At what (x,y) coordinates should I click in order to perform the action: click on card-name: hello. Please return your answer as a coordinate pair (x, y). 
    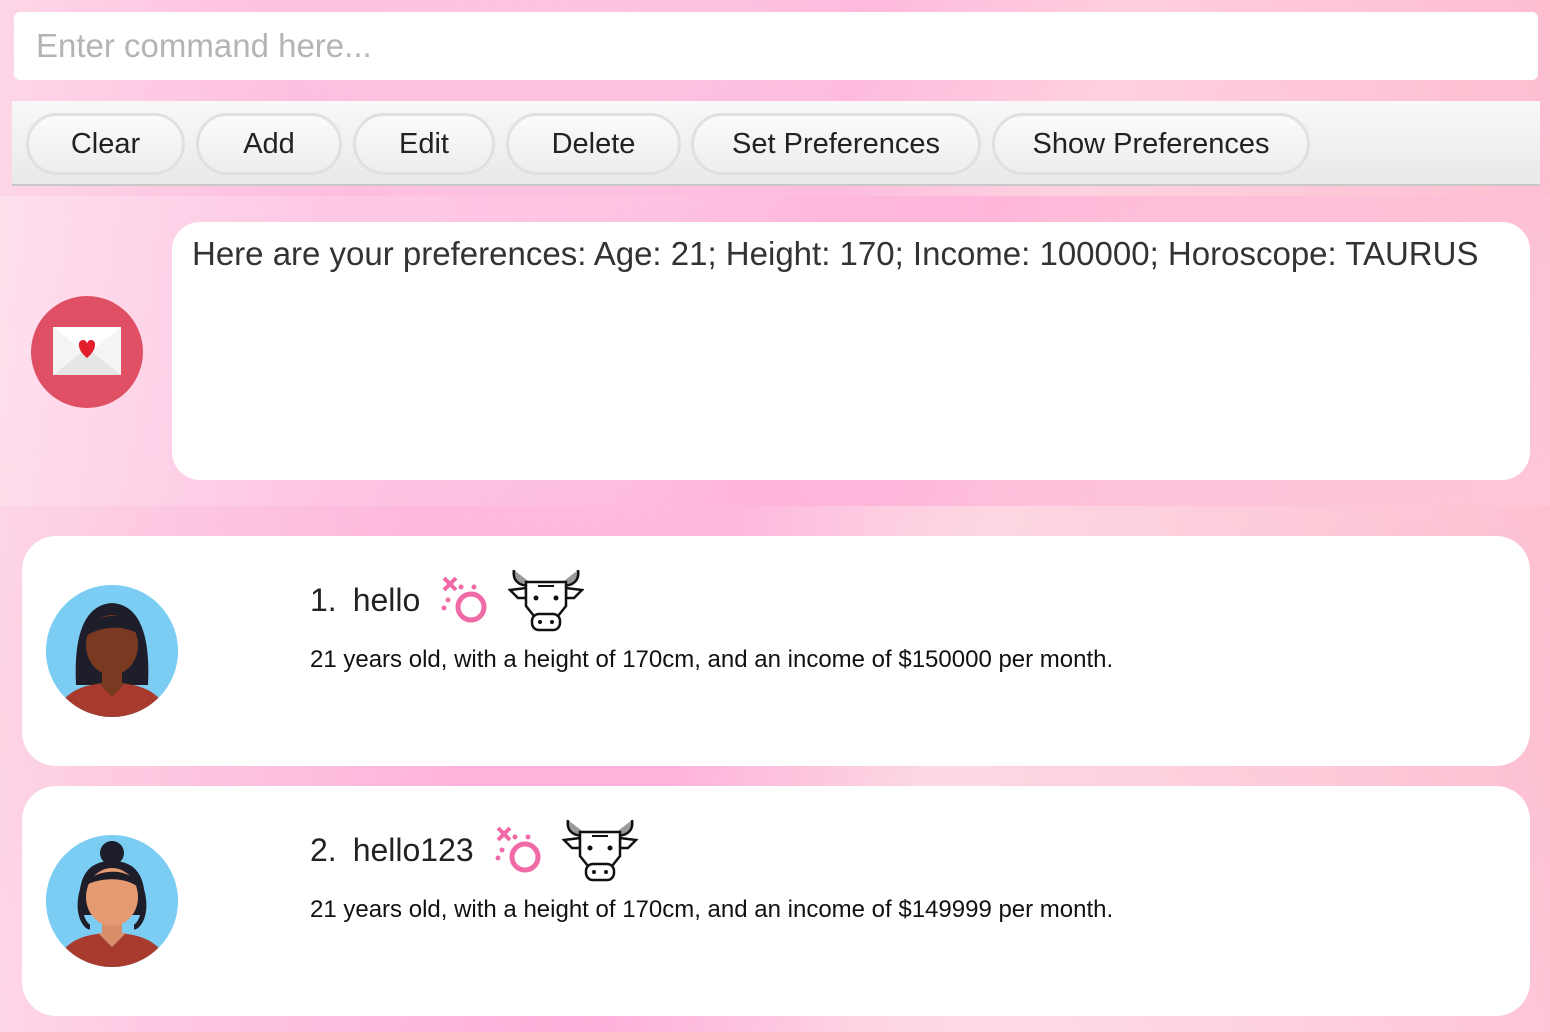
    Looking at the image, I should click on (386, 599).